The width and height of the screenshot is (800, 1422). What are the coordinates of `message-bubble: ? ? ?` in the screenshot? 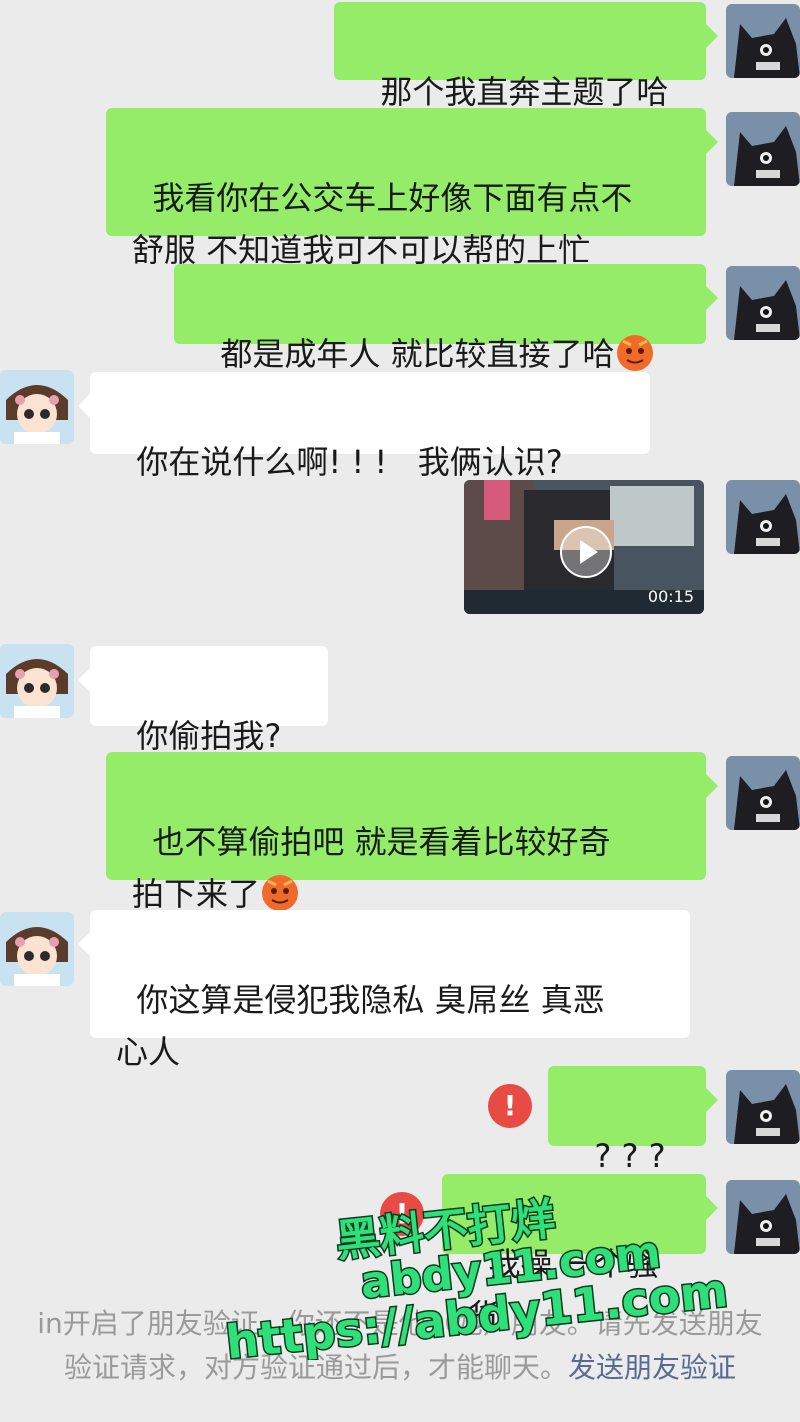 It's located at (633, 1120).